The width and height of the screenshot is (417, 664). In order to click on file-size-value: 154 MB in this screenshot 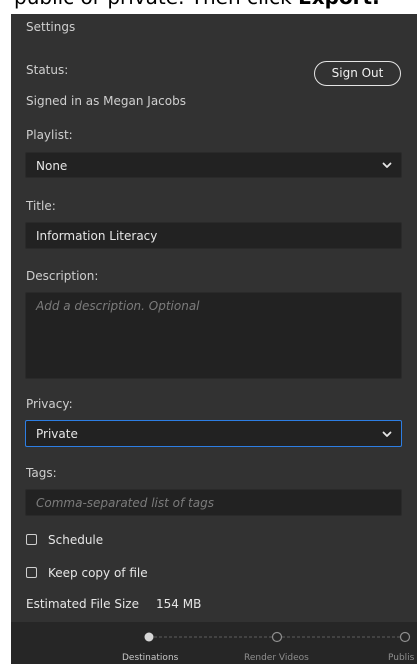, I will do `click(179, 604)`.